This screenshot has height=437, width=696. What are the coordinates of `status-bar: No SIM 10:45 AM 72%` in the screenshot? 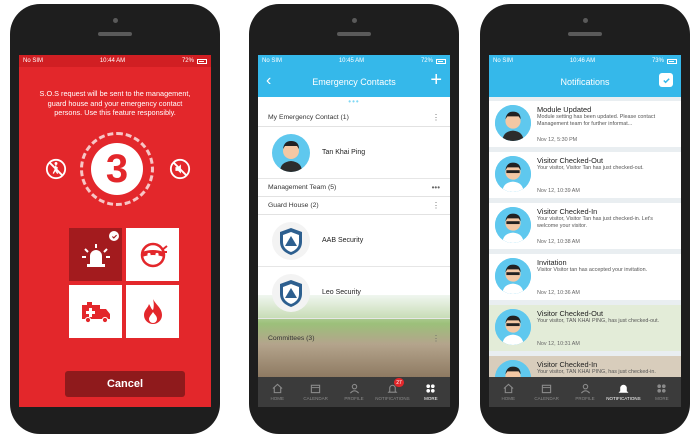 It's located at (354, 61).